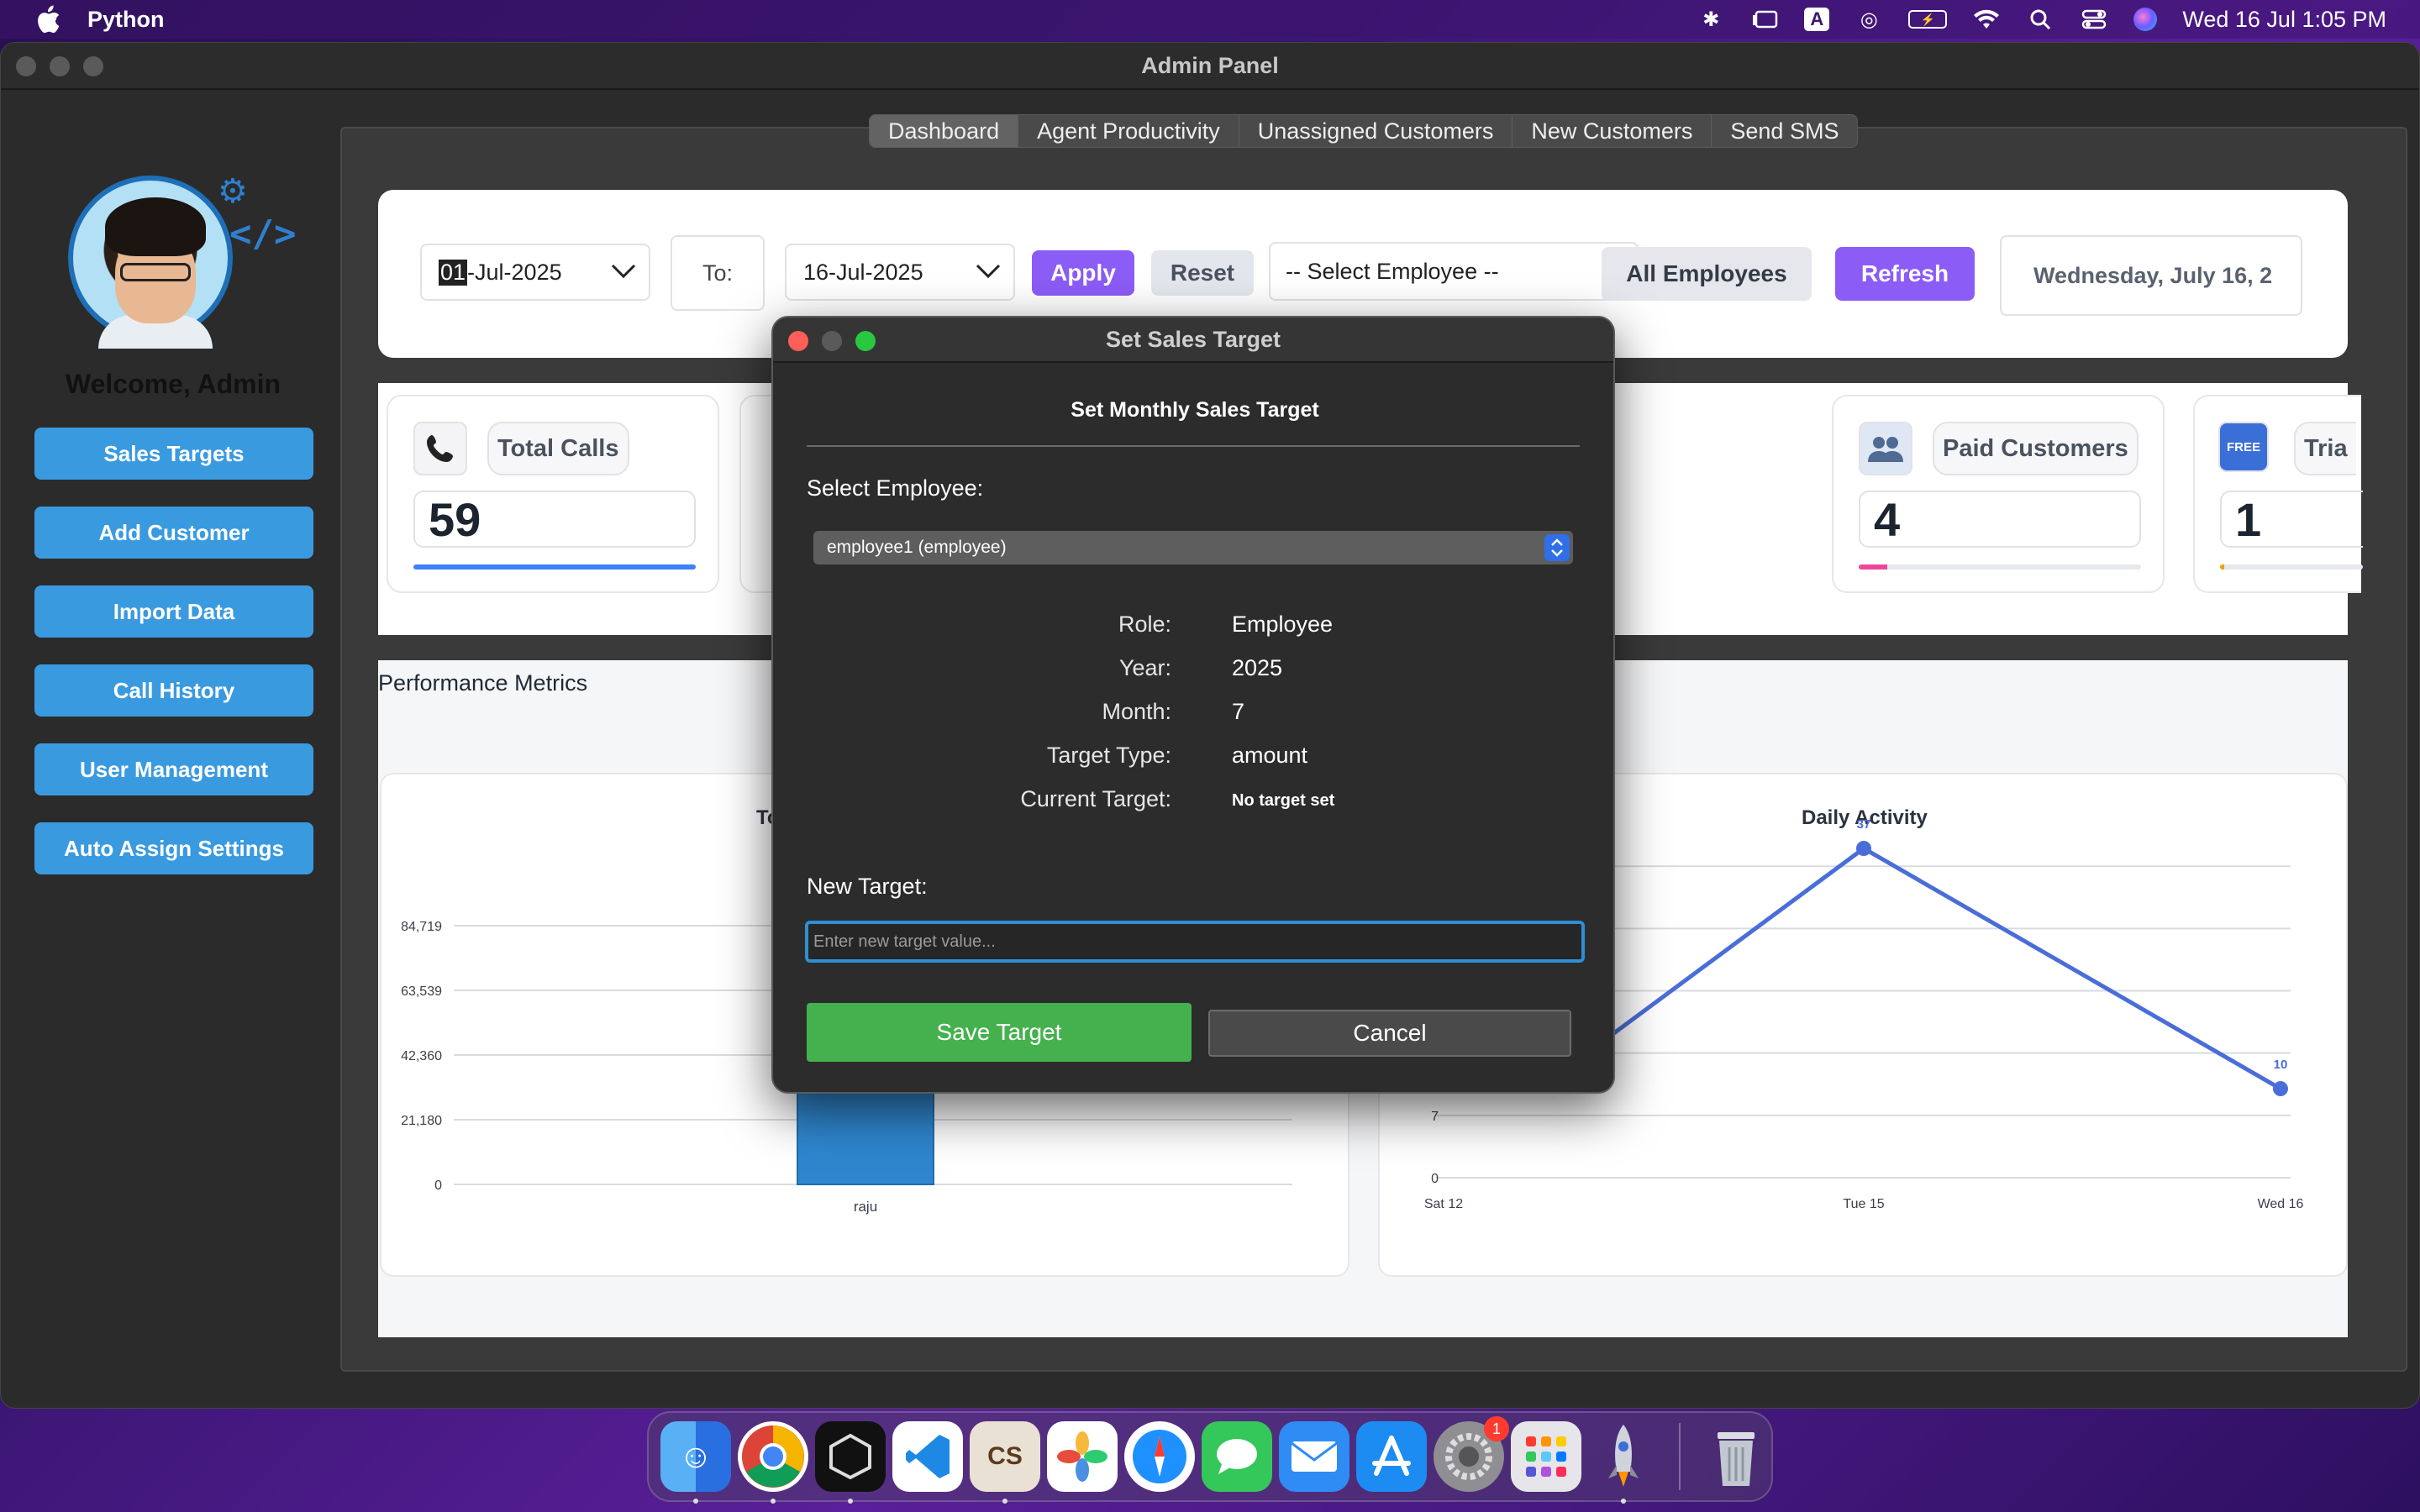  Describe the element at coordinates (1195, 410) in the screenshot. I see `dialog-heading: Set Monthly Sales Target` at that location.